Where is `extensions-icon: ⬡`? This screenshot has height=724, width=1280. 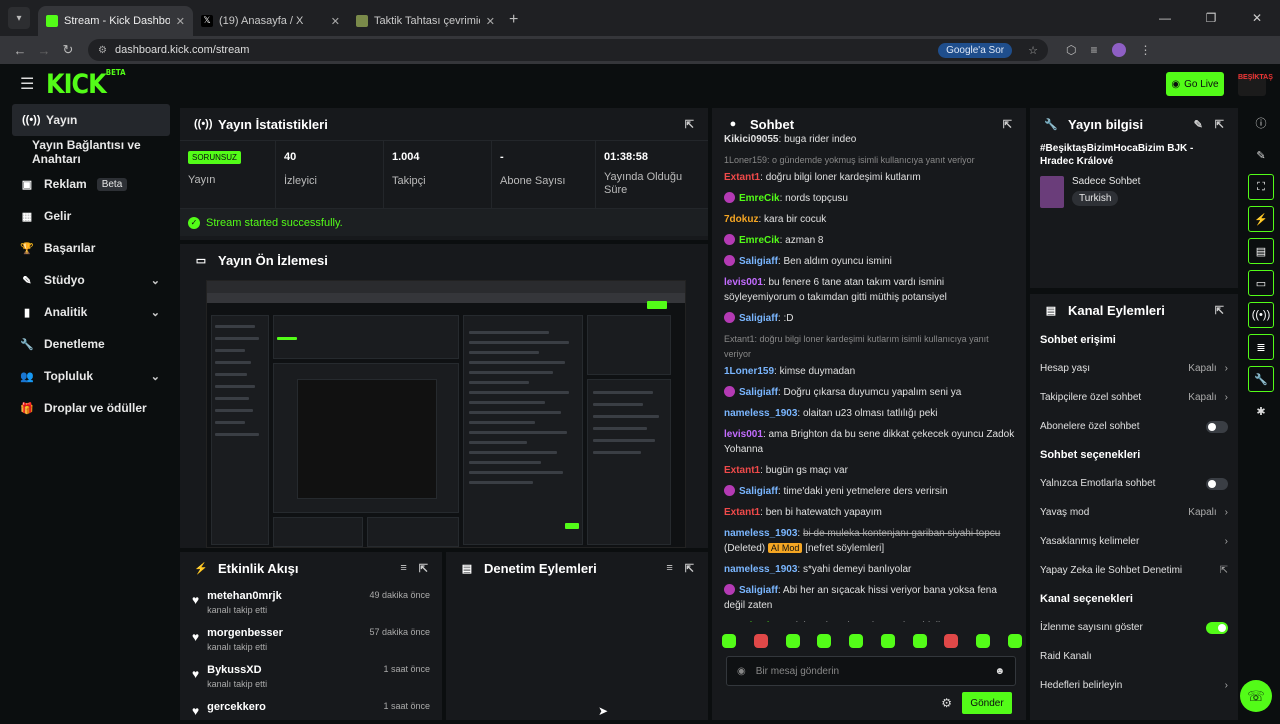
extensions-icon: ⬡ is located at coordinates (1071, 50).